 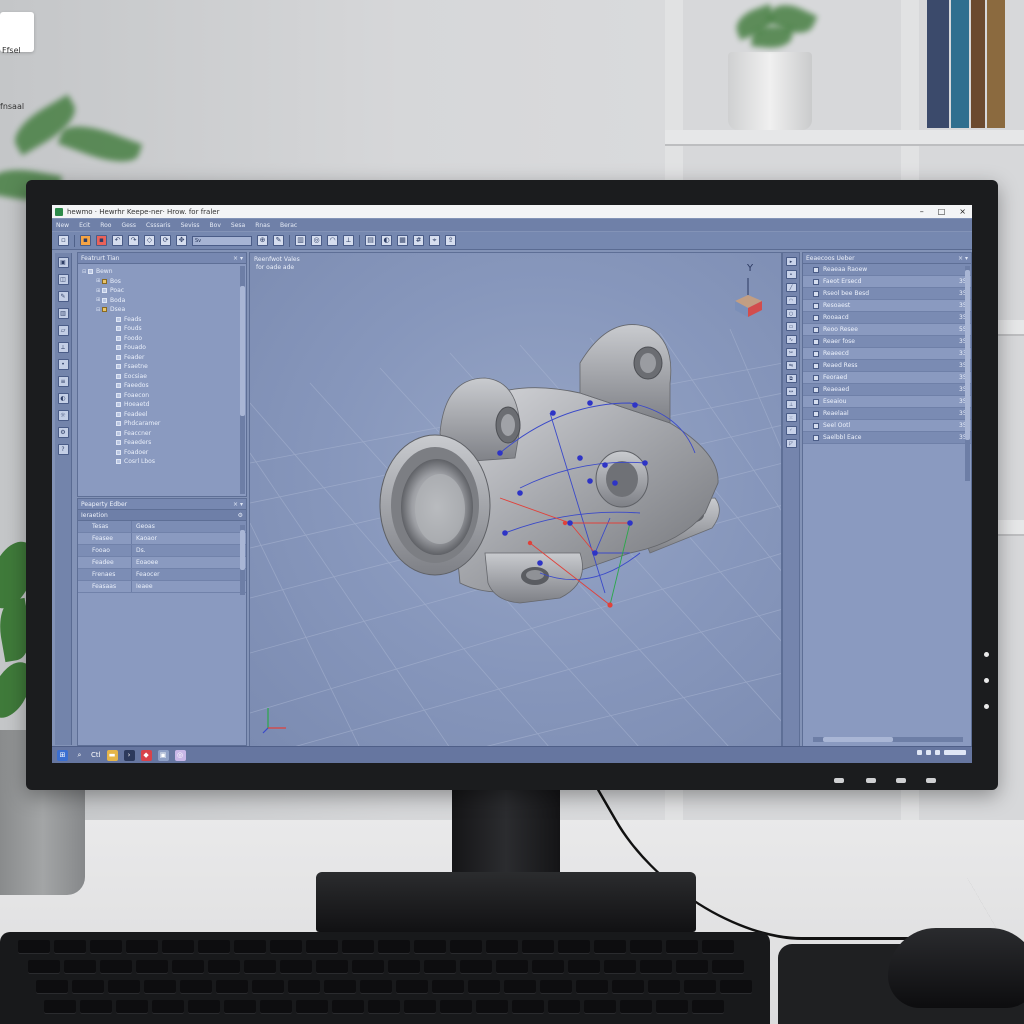 What do you see at coordinates (887, 270) in the screenshot?
I see `list-item: Reaeaa Raoew` at bounding box center [887, 270].